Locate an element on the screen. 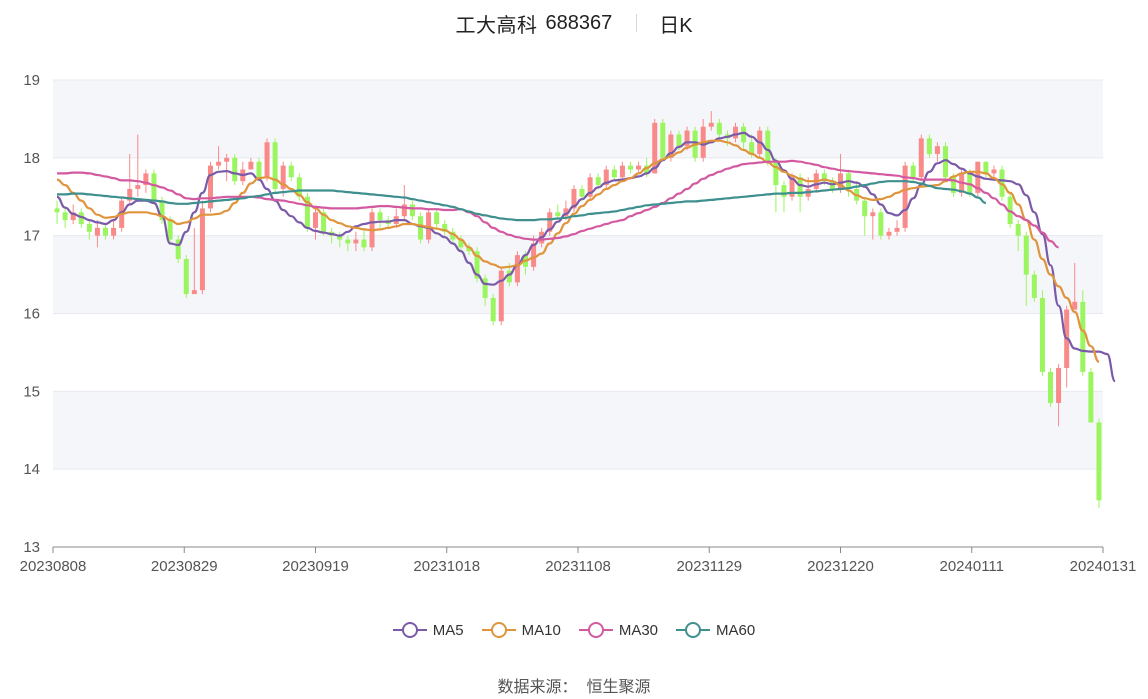  source-value: 恒生聚源 is located at coordinates (618, 687).